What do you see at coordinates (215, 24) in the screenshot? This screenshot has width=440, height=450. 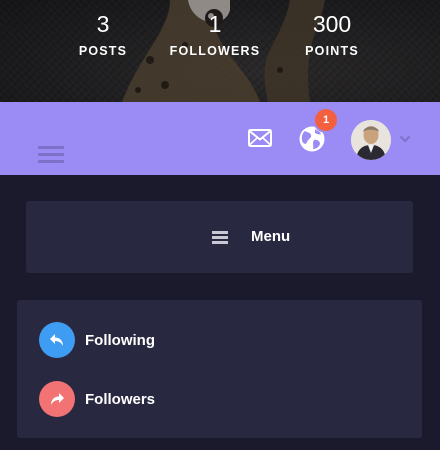 I see `stat-followers-number: 1` at bounding box center [215, 24].